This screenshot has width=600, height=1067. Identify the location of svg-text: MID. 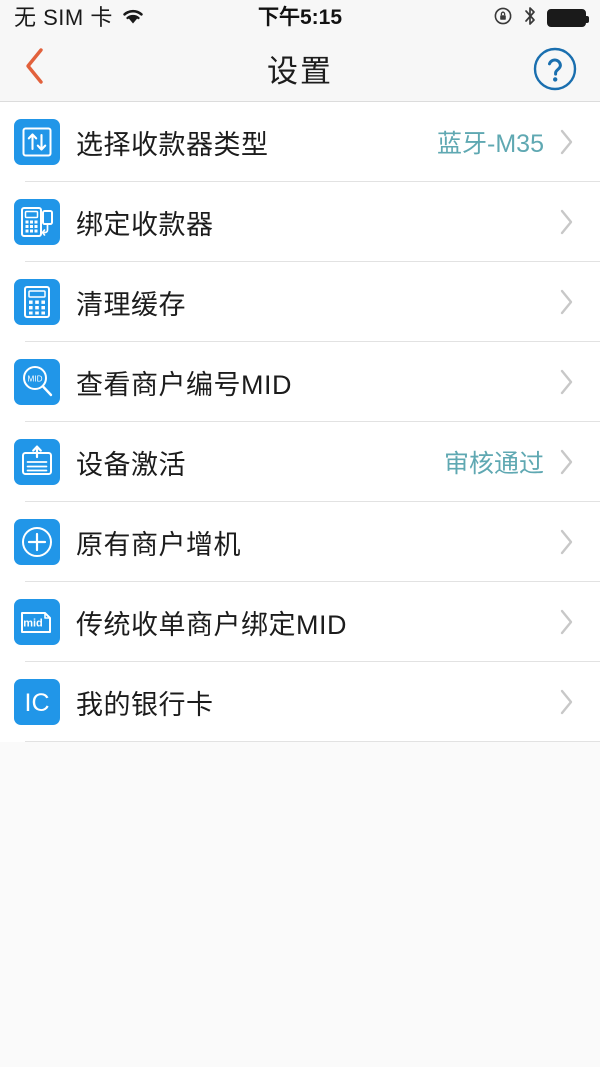
(34, 379).